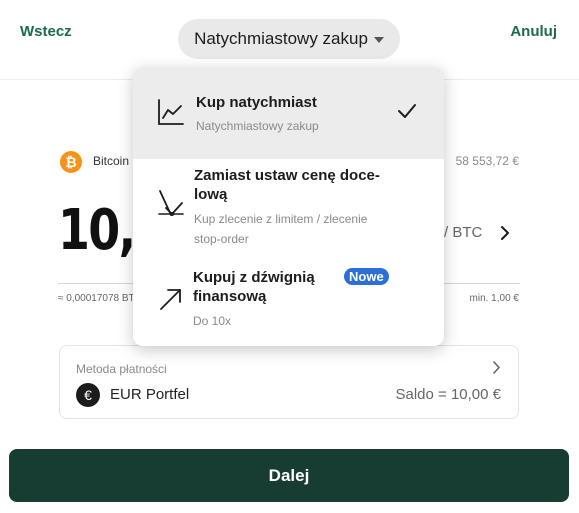  What do you see at coordinates (366, 276) in the screenshot?
I see `new-badge: Nowe` at bounding box center [366, 276].